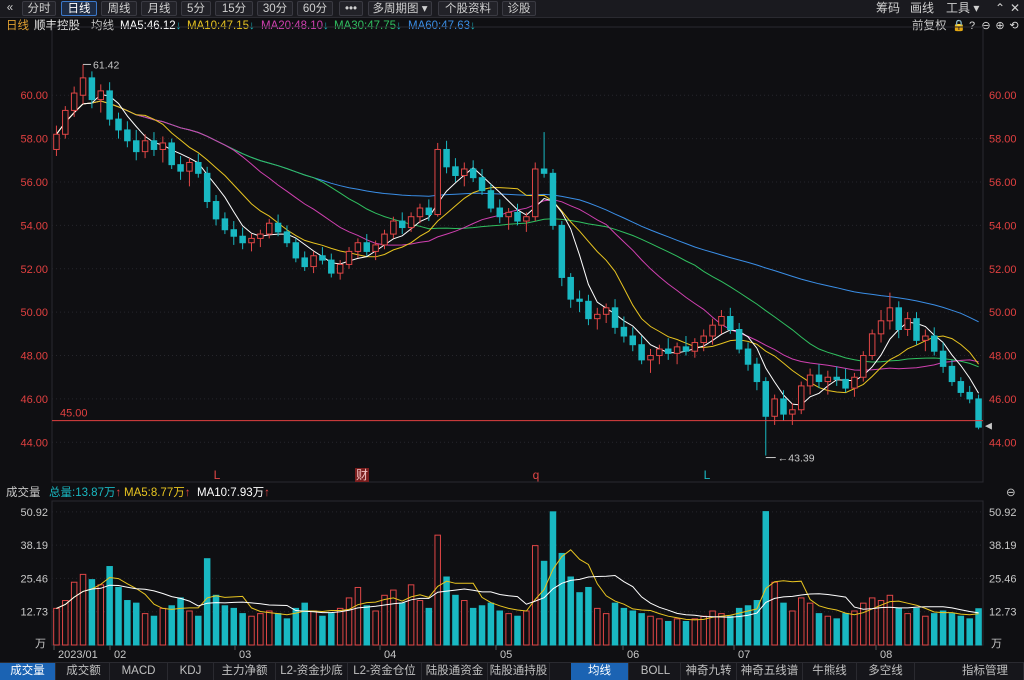 This screenshot has height=680, width=1024. Describe the element at coordinates (633, 655) in the screenshot. I see `date-label: 06` at that location.